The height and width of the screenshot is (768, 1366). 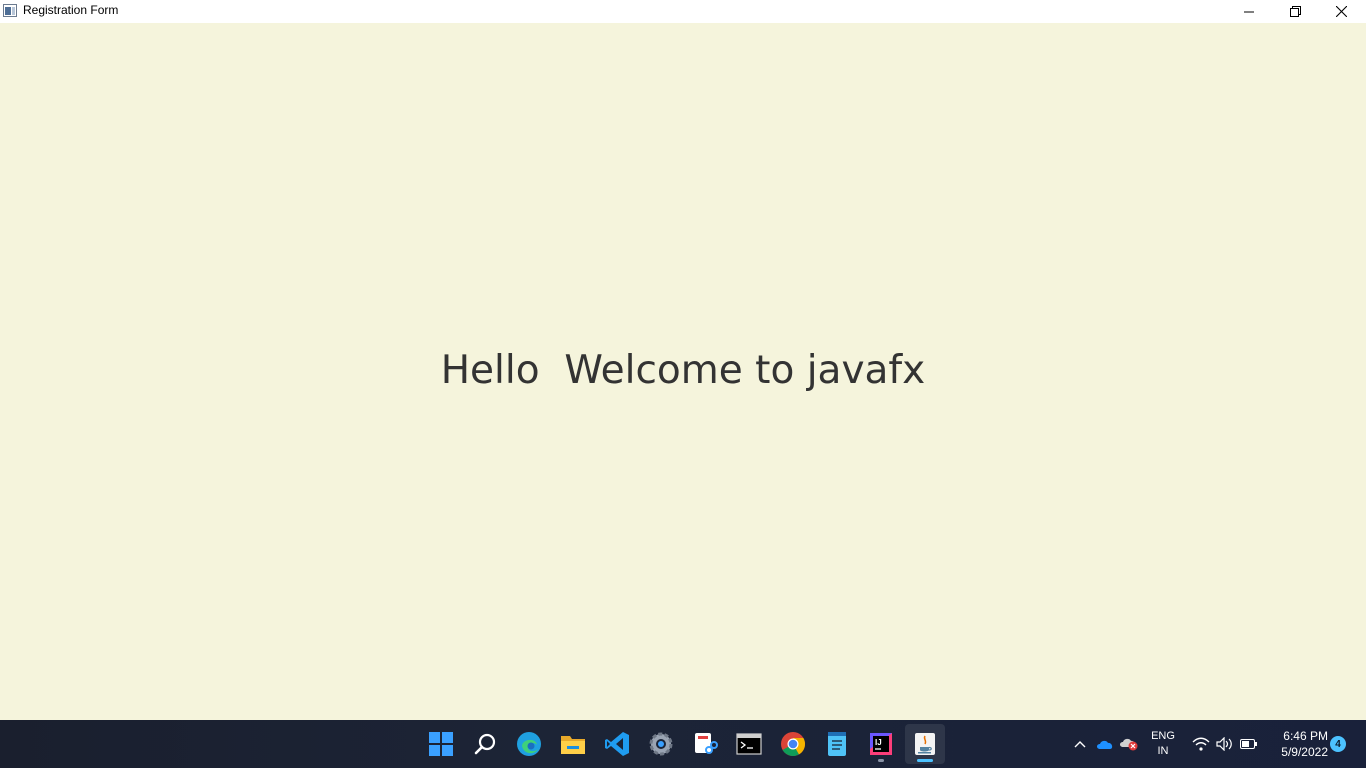 I want to click on minimize-icon, so click(x=1249, y=11).